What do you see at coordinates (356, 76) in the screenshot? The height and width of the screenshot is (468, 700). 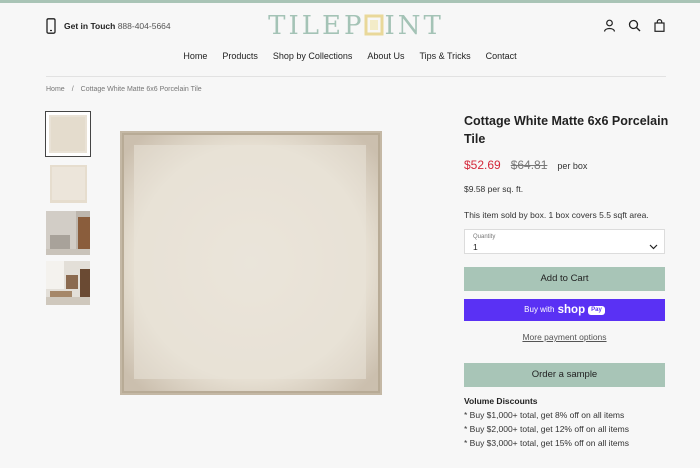 I see `header-divider` at bounding box center [356, 76].